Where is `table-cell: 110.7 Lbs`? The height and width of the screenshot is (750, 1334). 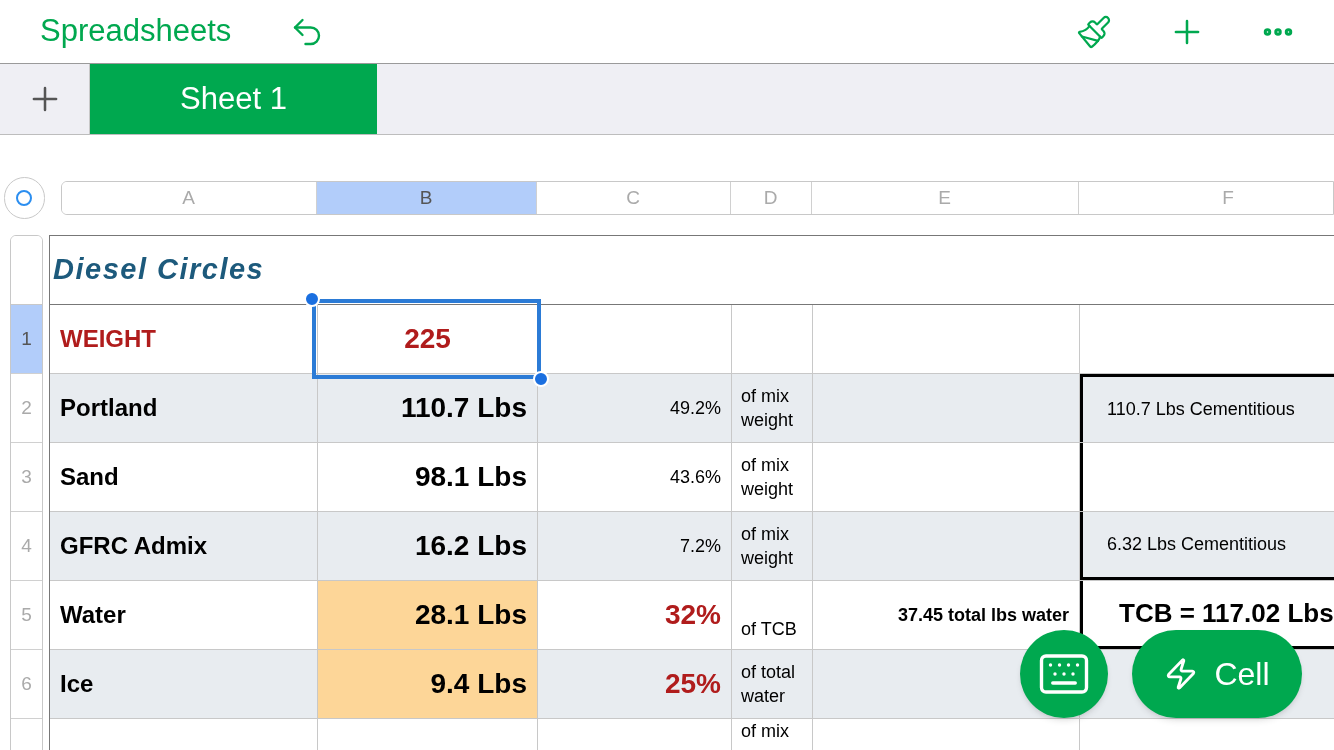
table-cell: 110.7 Lbs is located at coordinates (428, 408).